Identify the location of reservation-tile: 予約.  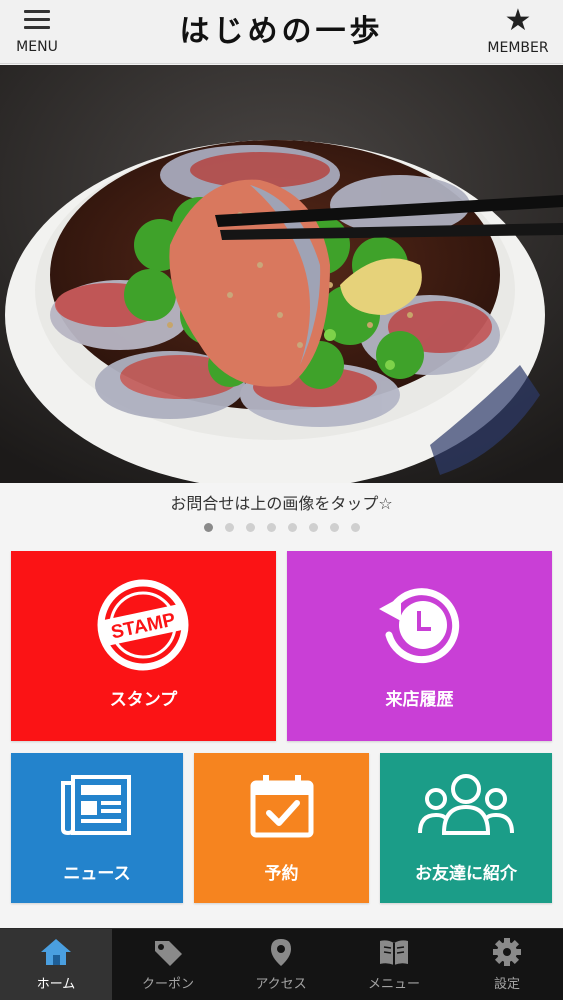
(281, 828).